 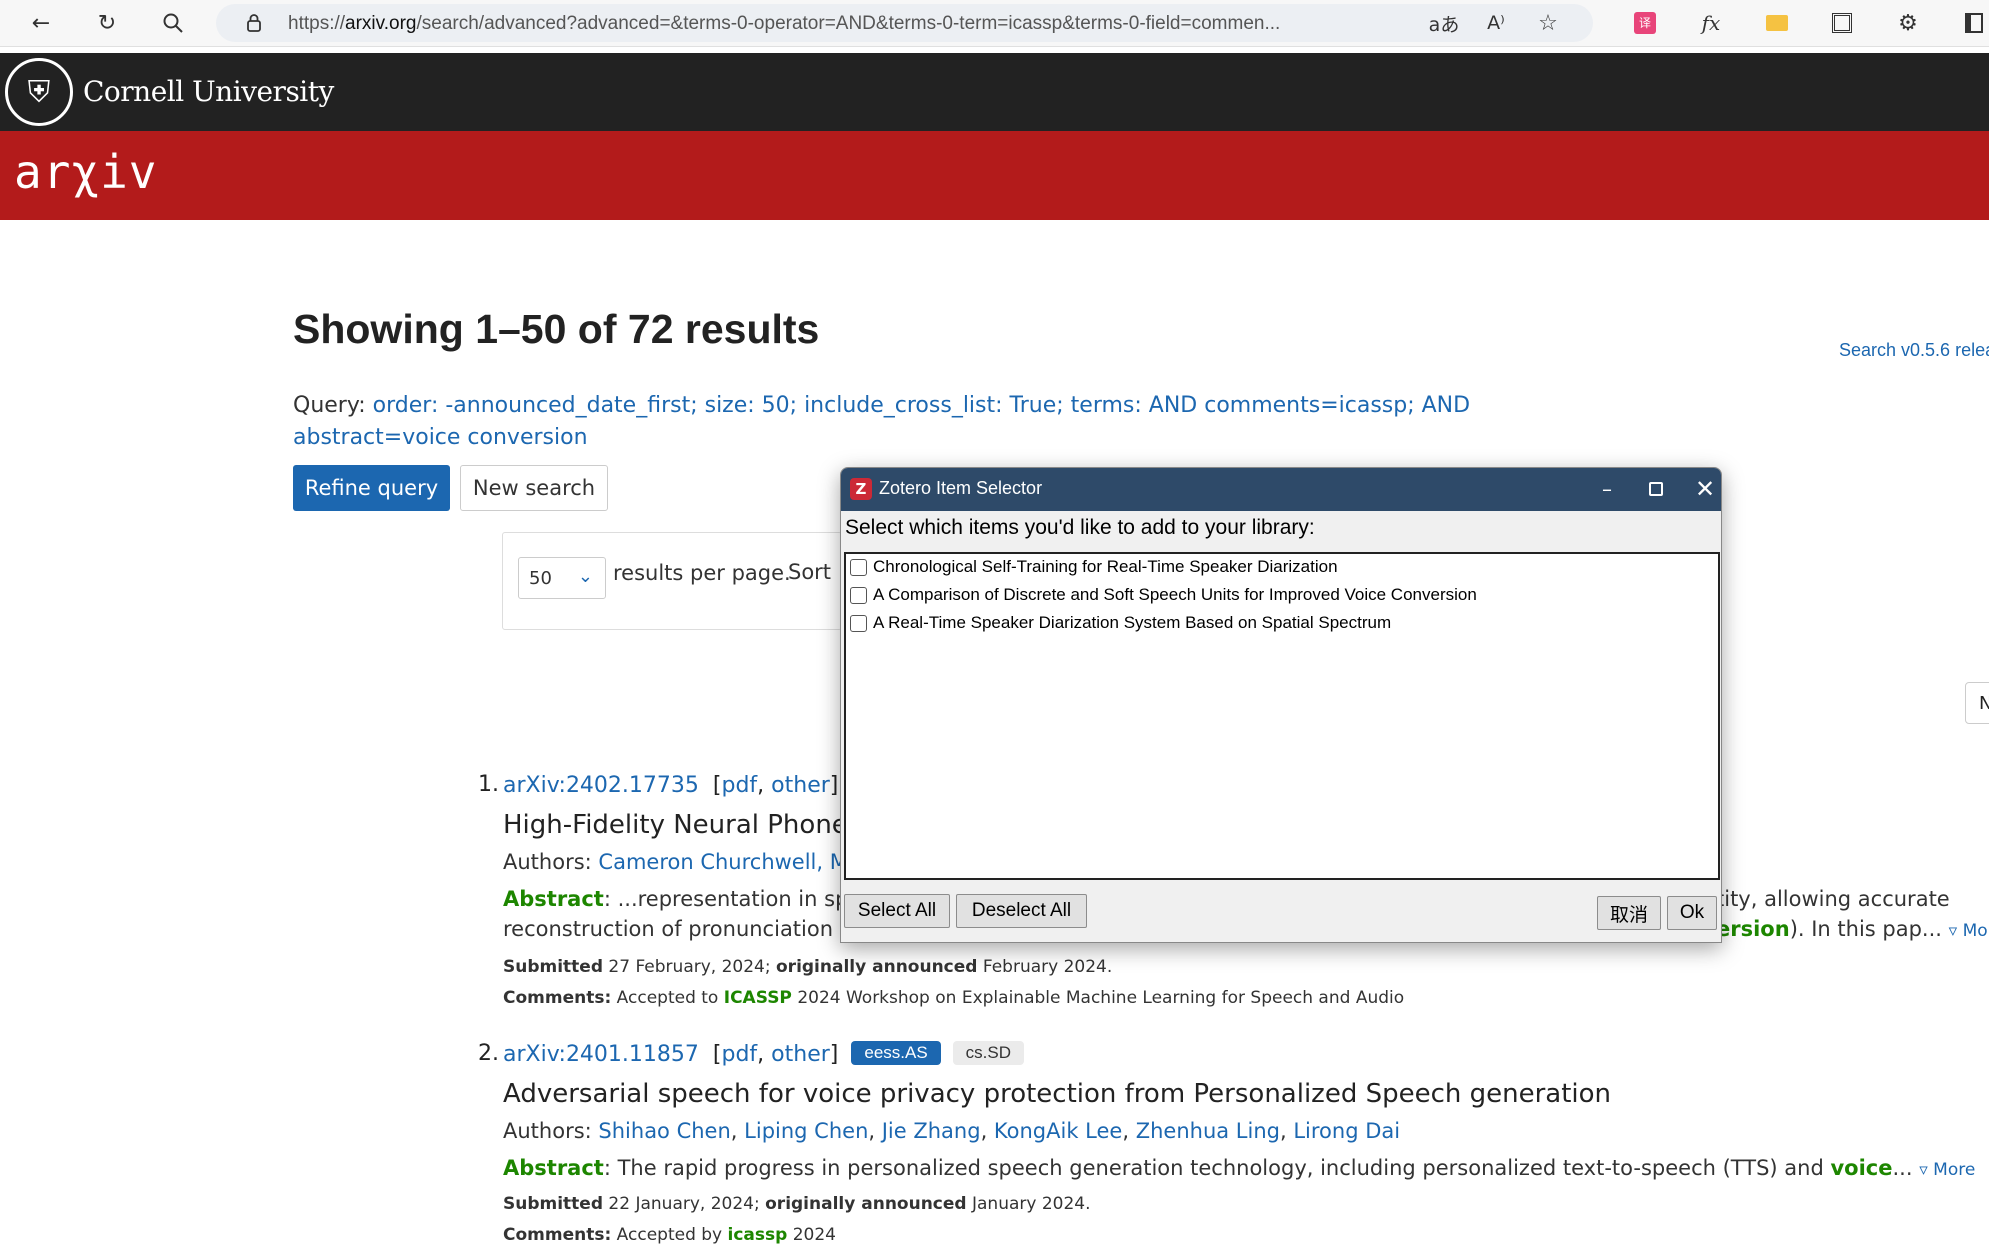 I want to click on split-screen-icon, so click(x=1973, y=23).